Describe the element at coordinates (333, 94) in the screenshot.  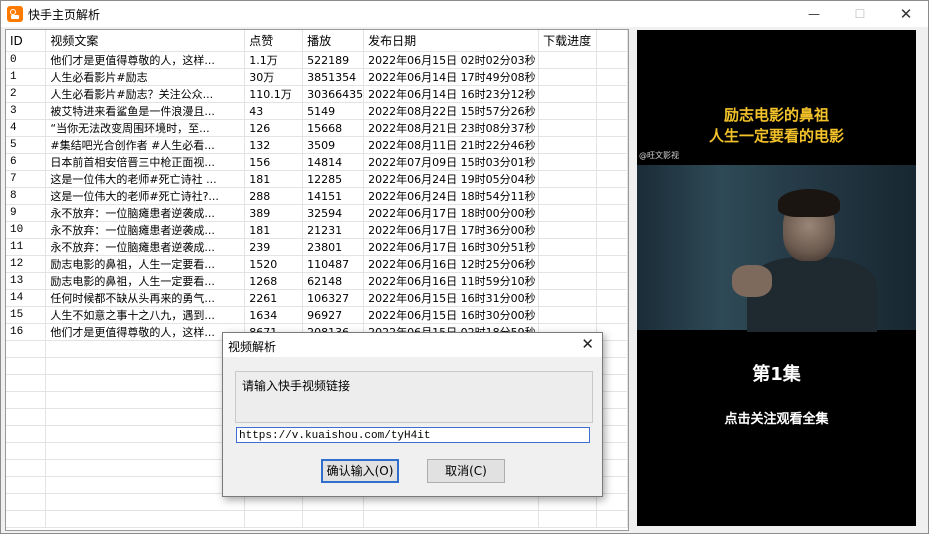
I see `cell-plays: 30366435` at that location.